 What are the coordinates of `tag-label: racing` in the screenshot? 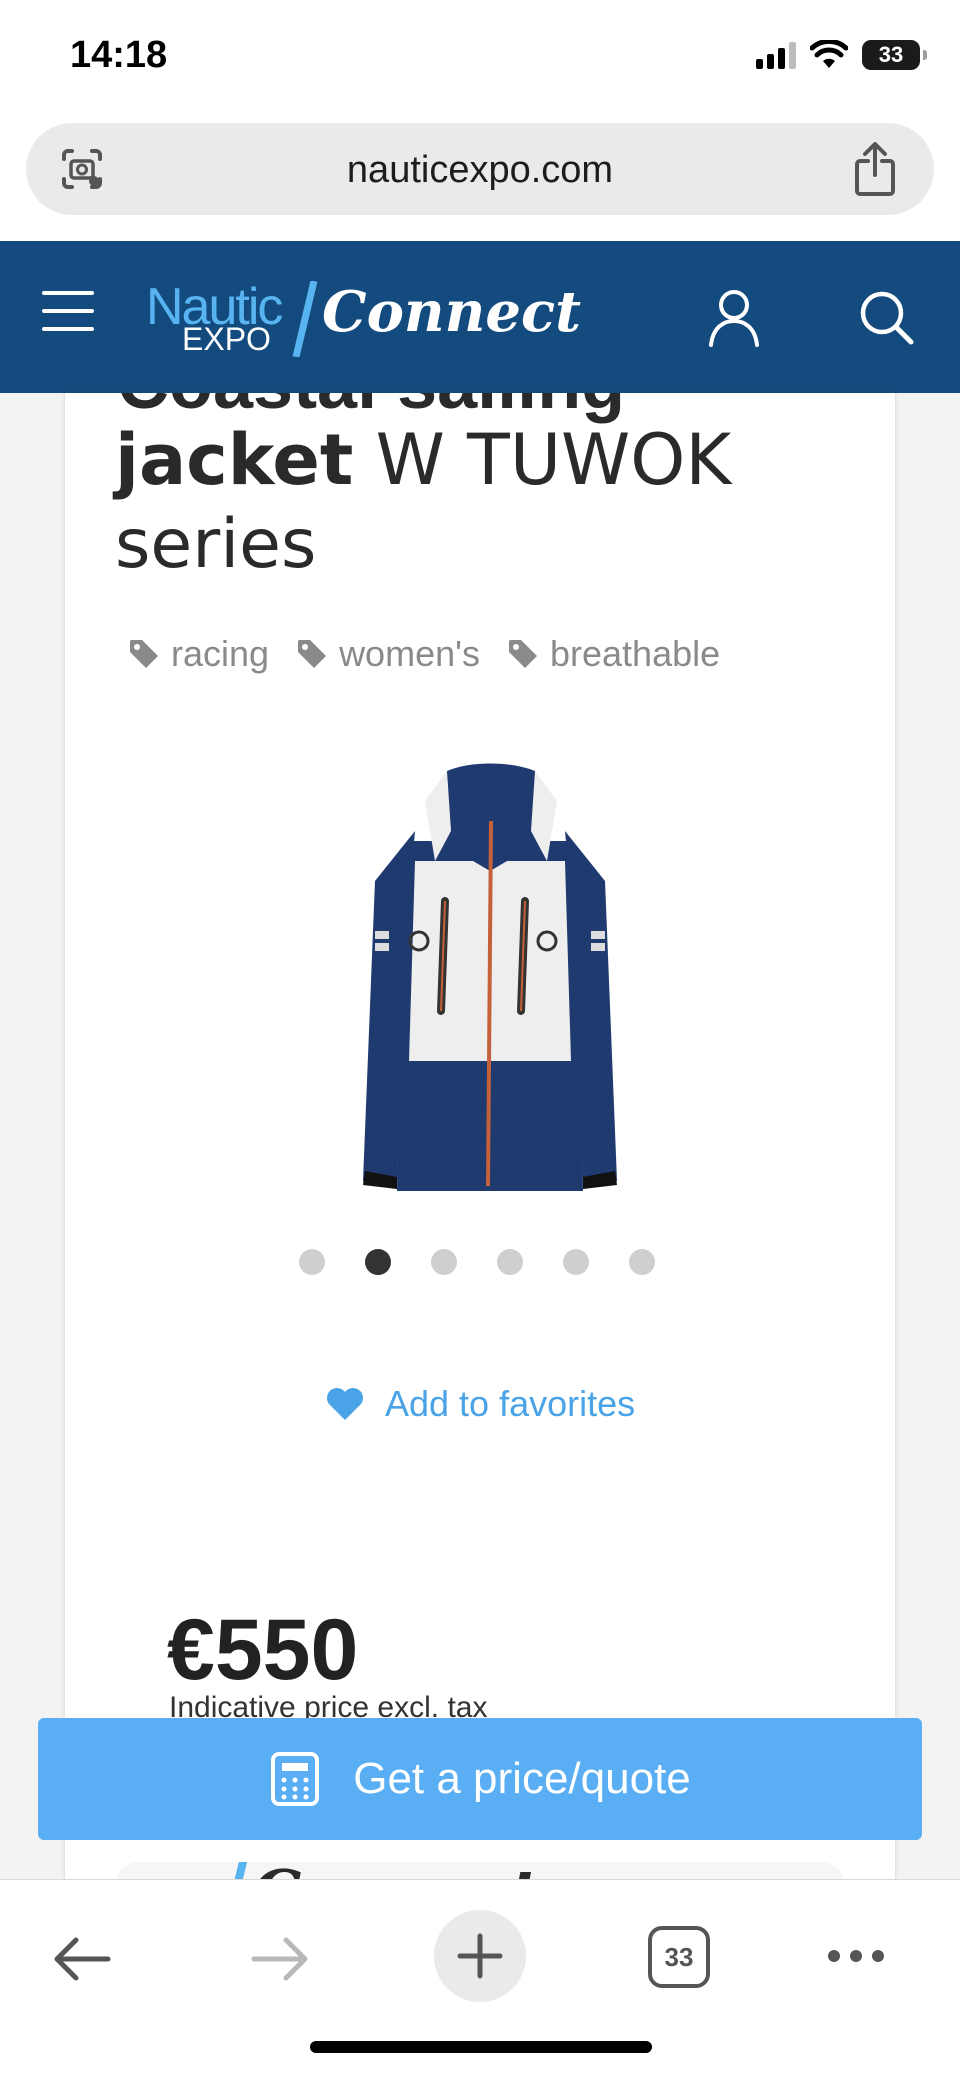 It's located at (220, 653).